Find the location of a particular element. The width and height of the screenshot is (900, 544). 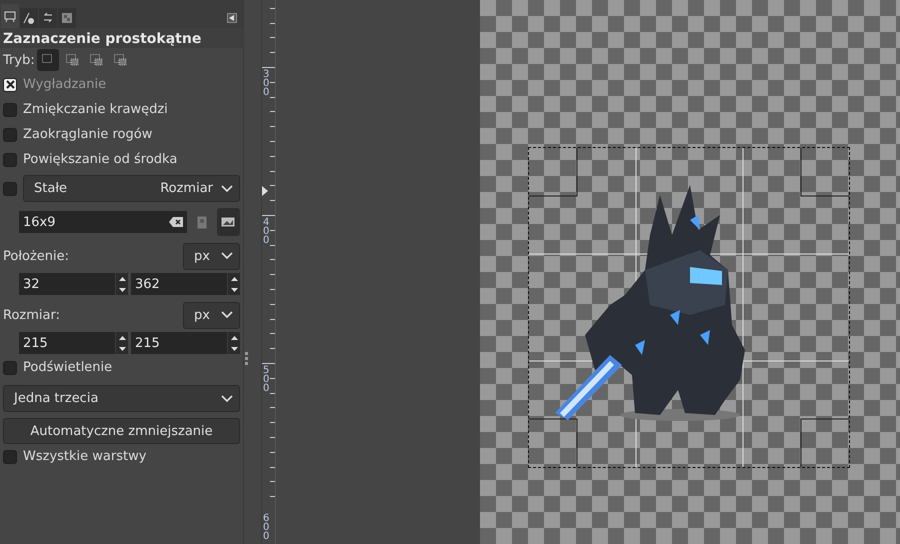

size-label: Rozmiar: is located at coordinates (31, 315).